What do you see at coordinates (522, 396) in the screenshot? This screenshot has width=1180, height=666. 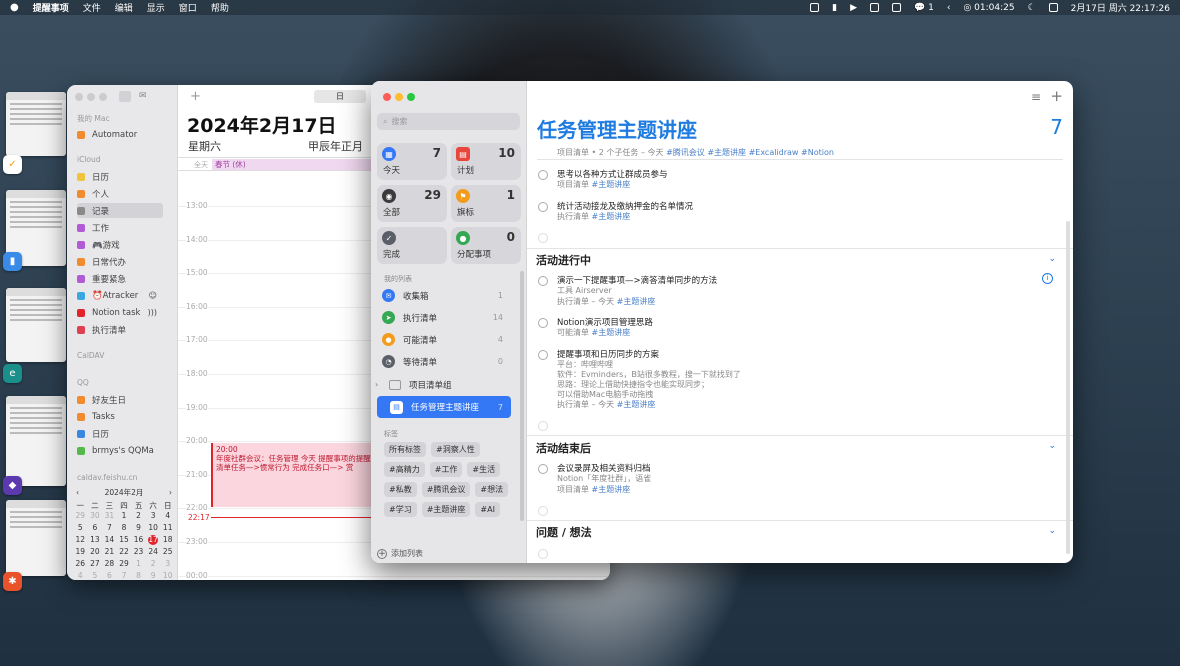 I see `sidebar-scrollbar` at bounding box center [522, 396].